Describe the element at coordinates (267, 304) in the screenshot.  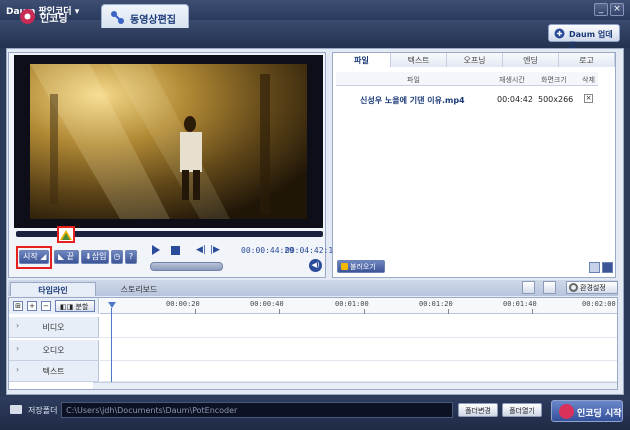
I see `ruler-tick-label: 00:00:40` at that location.